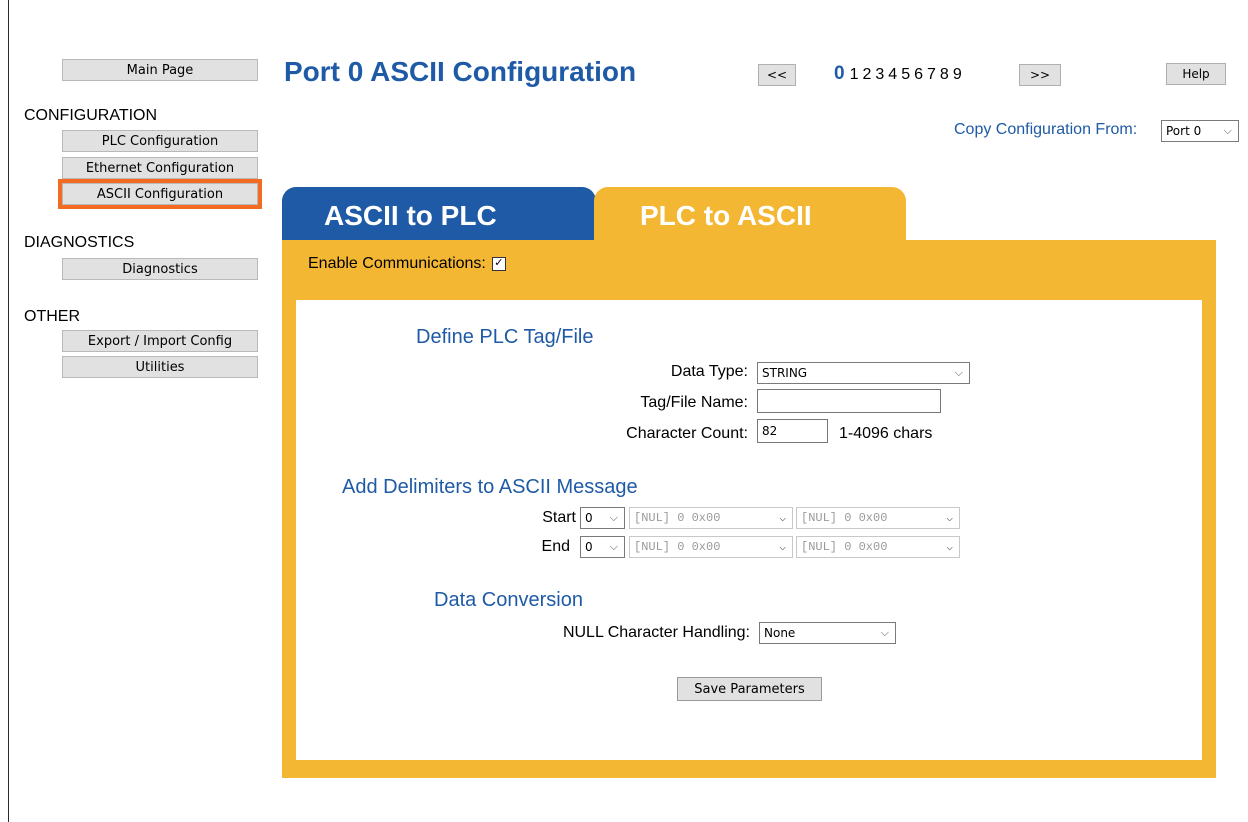  Describe the element at coordinates (559, 517) in the screenshot. I see `start-delimiter-label: Start` at that location.